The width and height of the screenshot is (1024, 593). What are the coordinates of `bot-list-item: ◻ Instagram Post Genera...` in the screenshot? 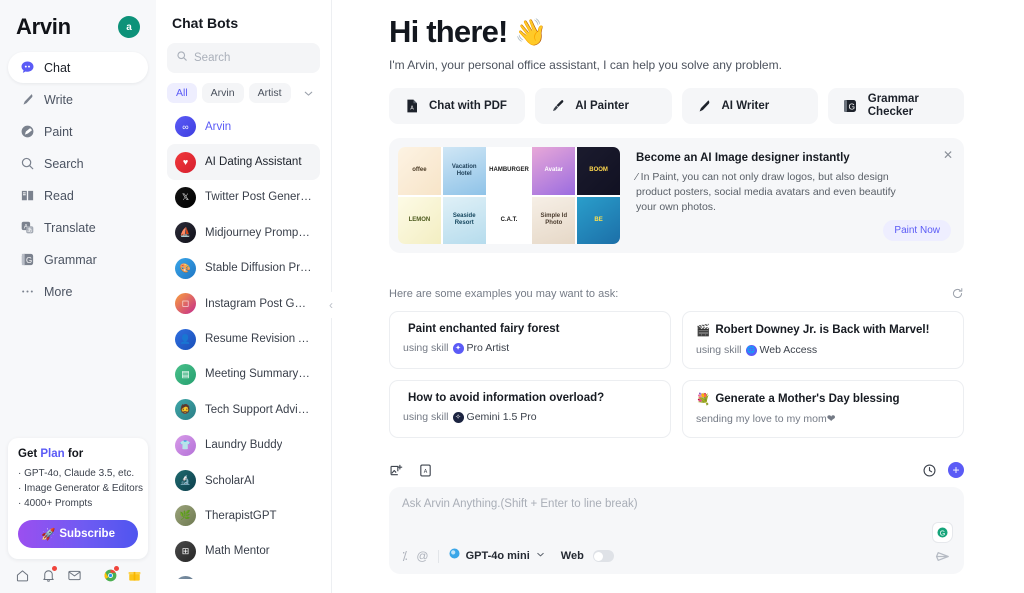 It's located at (243, 303).